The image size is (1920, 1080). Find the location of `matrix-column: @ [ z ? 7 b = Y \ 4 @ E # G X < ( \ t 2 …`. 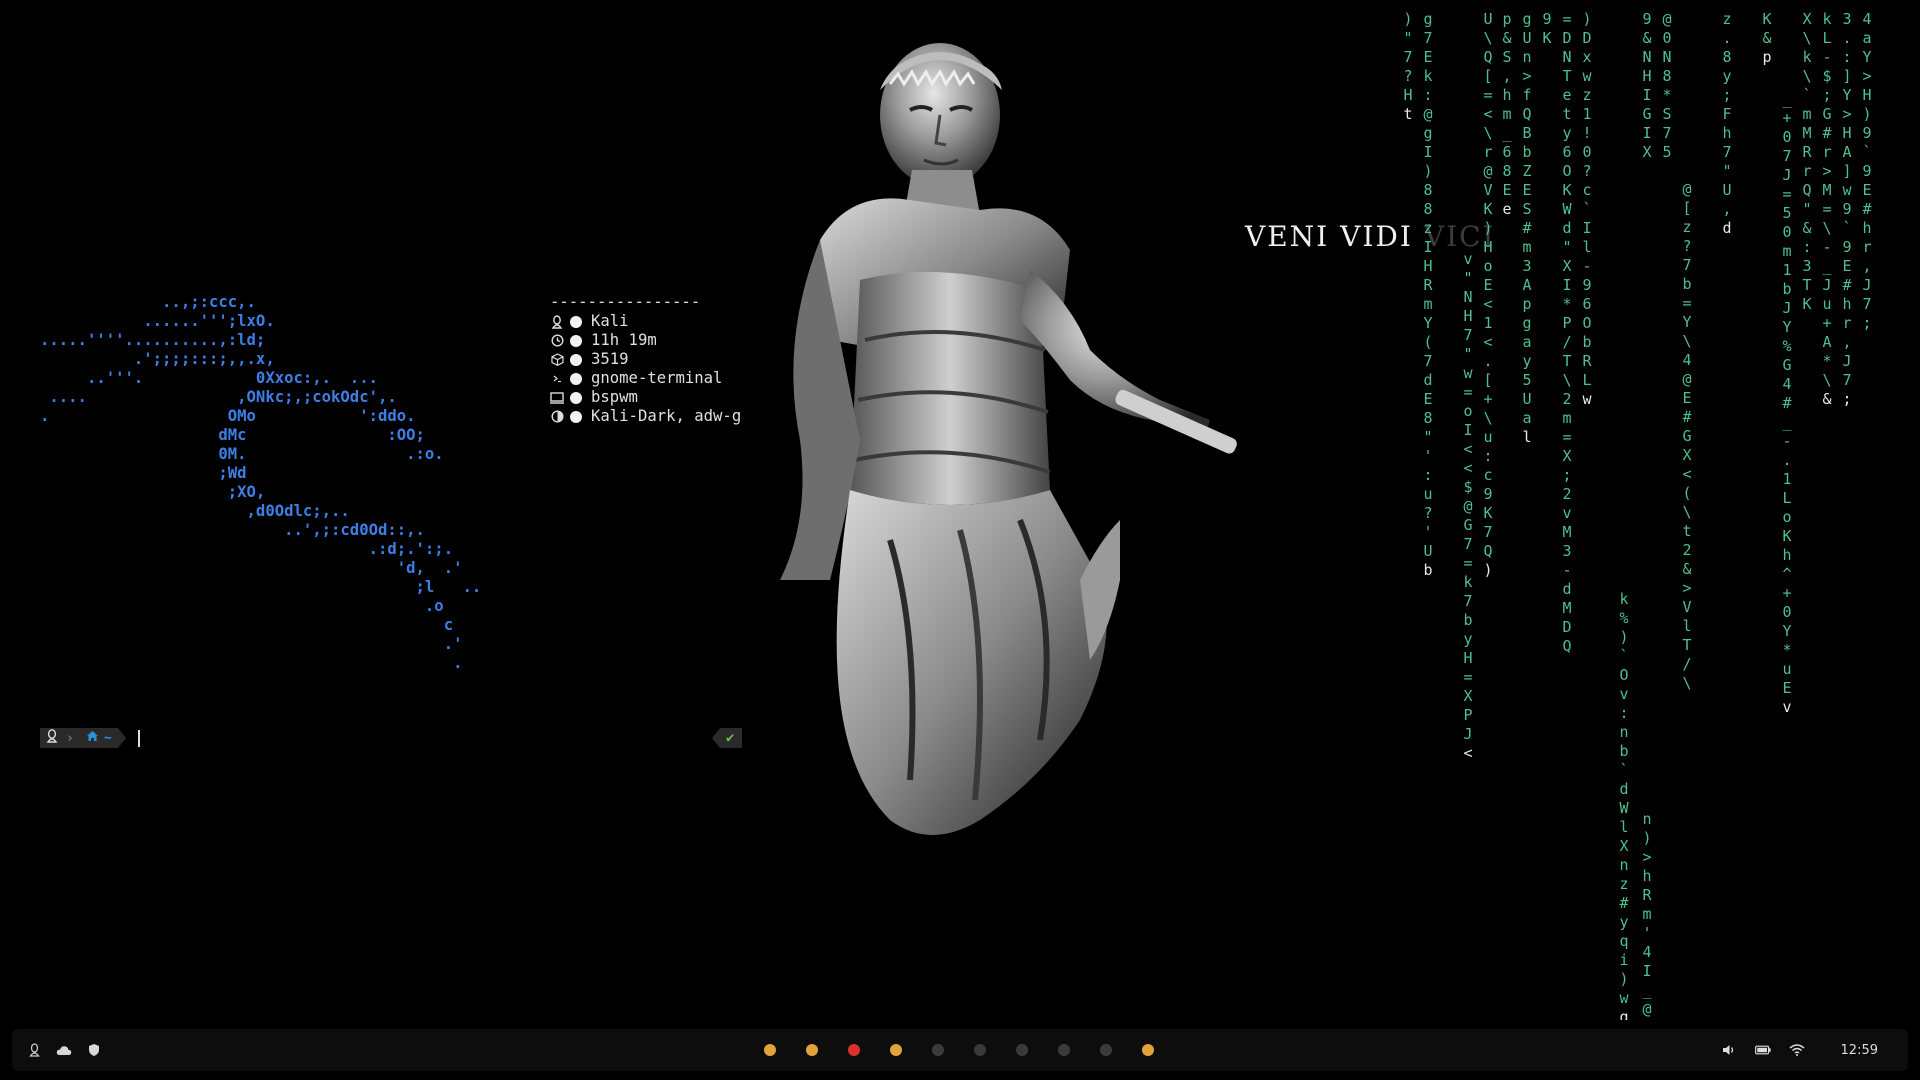

matrix-column: @ [ z ? 7 b = Y \ 4 @ E # G X < ( \ t 2 … is located at coordinates (1687, 436).